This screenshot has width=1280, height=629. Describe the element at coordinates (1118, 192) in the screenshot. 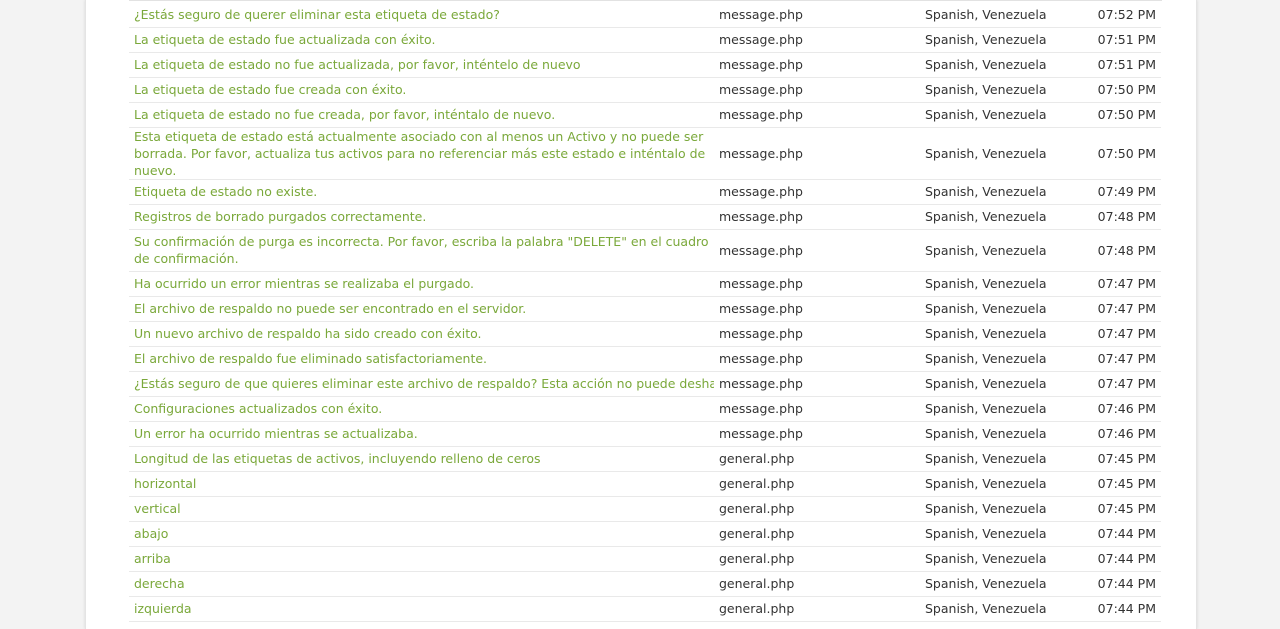

I see `timestamp: 07:49 PM` at that location.